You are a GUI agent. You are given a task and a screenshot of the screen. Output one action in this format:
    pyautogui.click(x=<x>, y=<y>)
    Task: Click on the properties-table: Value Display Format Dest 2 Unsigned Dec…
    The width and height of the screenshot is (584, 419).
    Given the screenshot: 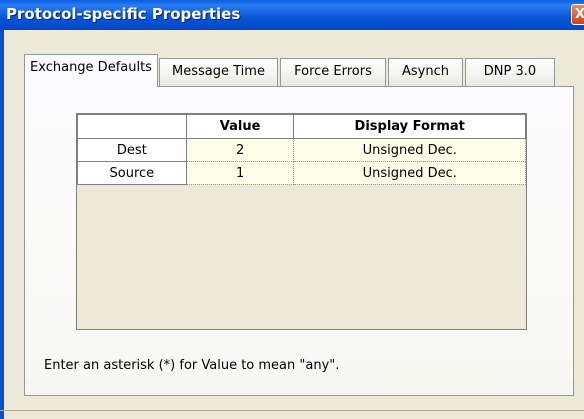 What is the action you would take?
    pyautogui.click(x=301, y=149)
    